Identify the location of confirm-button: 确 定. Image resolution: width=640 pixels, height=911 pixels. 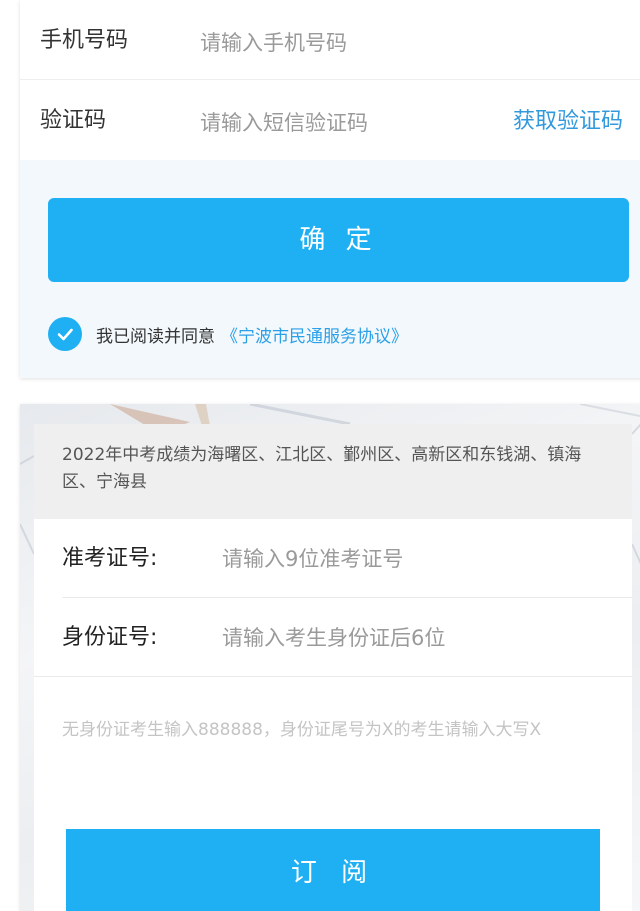
(338, 240).